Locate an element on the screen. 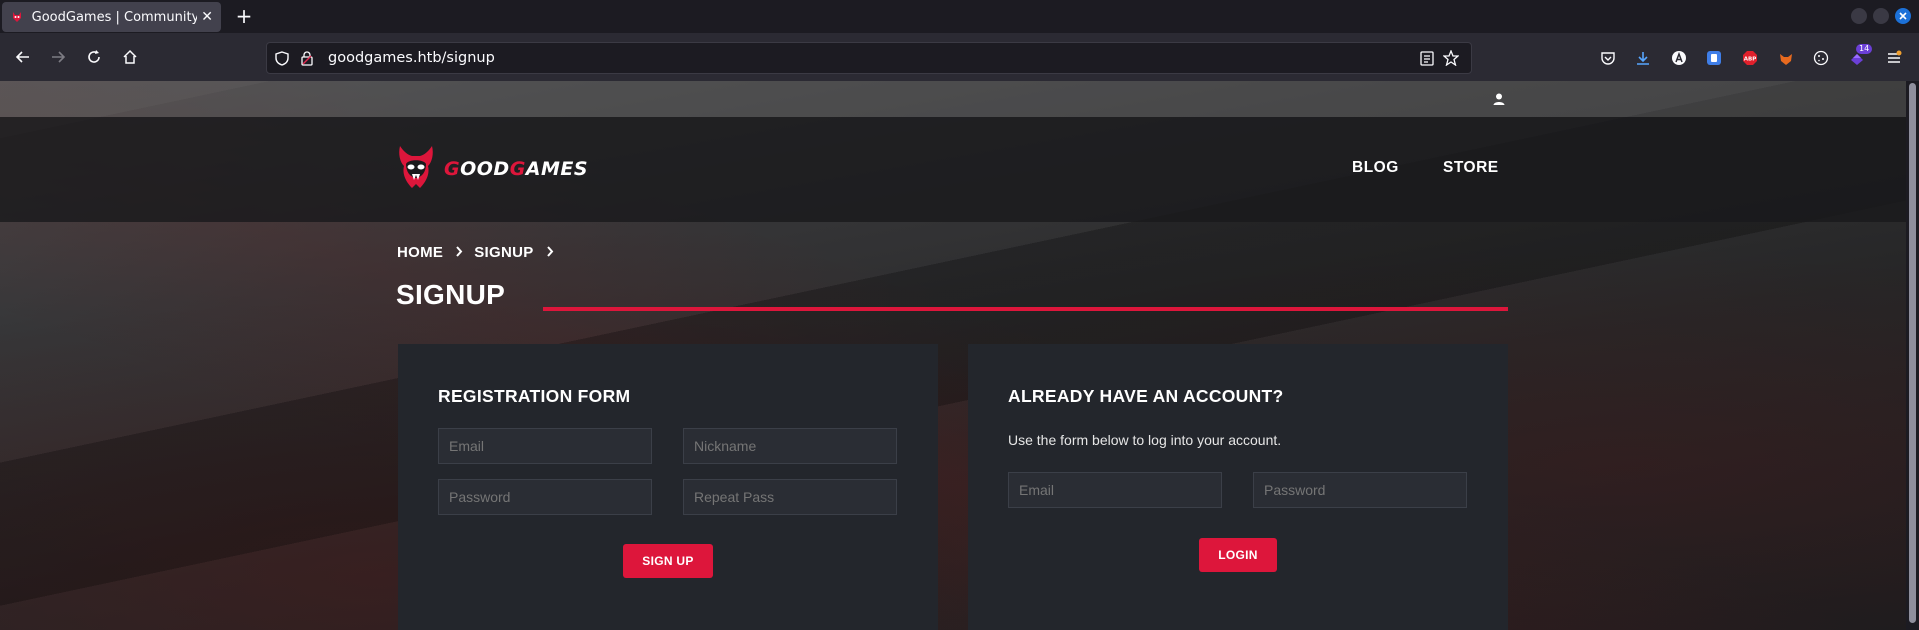 The width and height of the screenshot is (1919, 630). login-email-input is located at coordinates (1115, 490).